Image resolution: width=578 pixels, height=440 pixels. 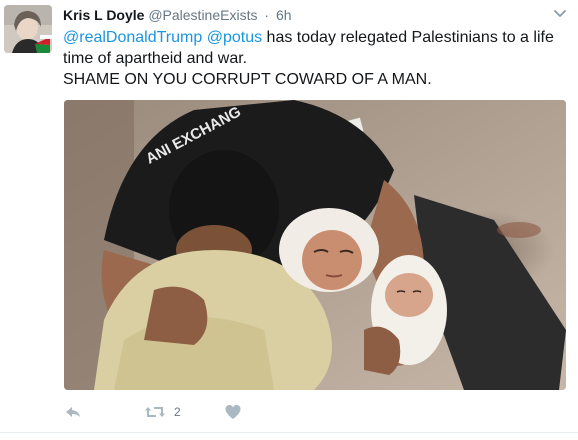 What do you see at coordinates (202, 15) in the screenshot?
I see `user-handle: @PalestineExists` at bounding box center [202, 15].